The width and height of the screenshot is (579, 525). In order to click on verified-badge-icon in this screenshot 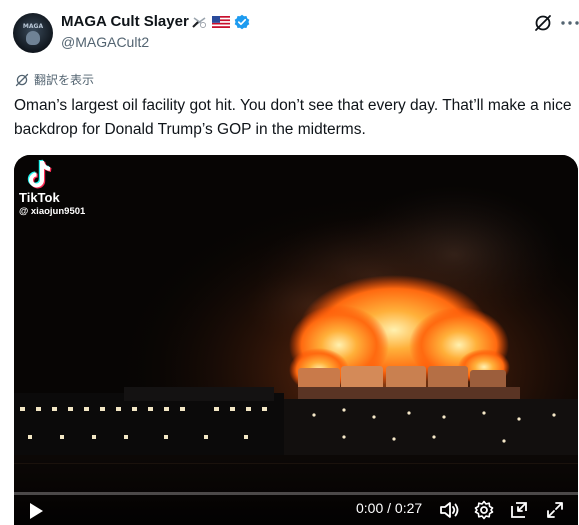, I will do `click(242, 21)`.